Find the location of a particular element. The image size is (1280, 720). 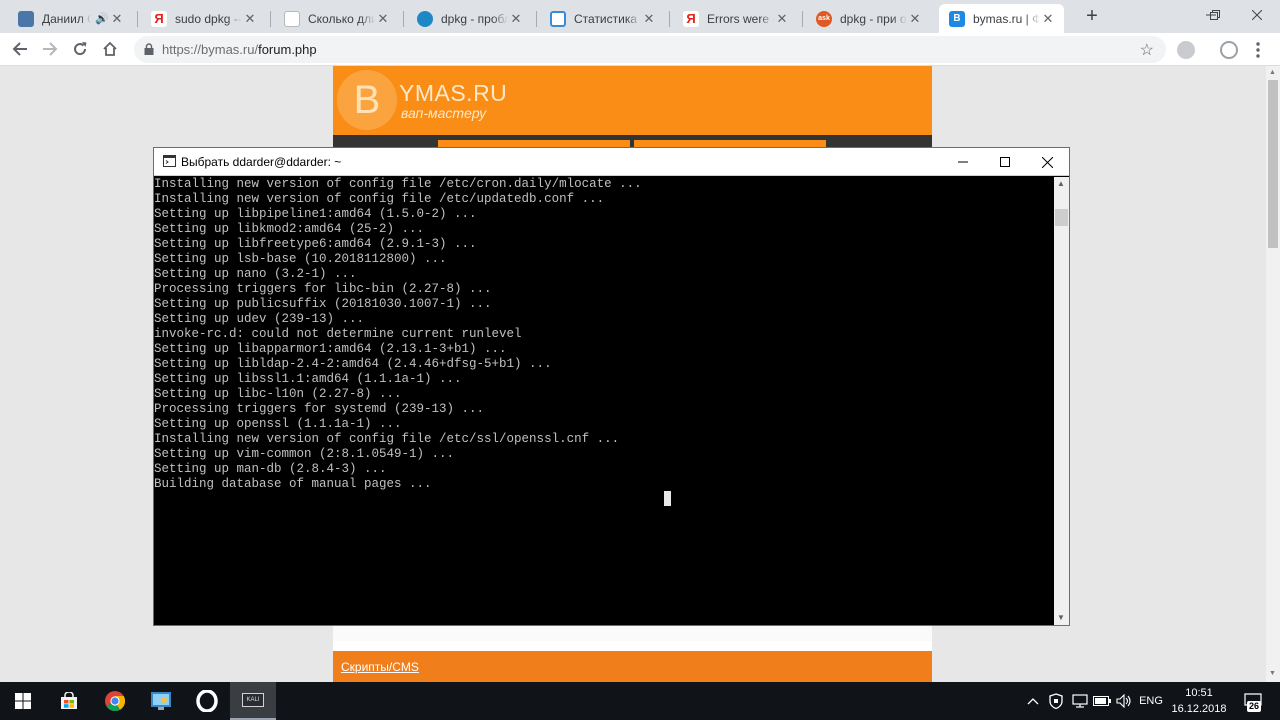

url-text: https://bymas.ru/forum.php is located at coordinates (239, 49).